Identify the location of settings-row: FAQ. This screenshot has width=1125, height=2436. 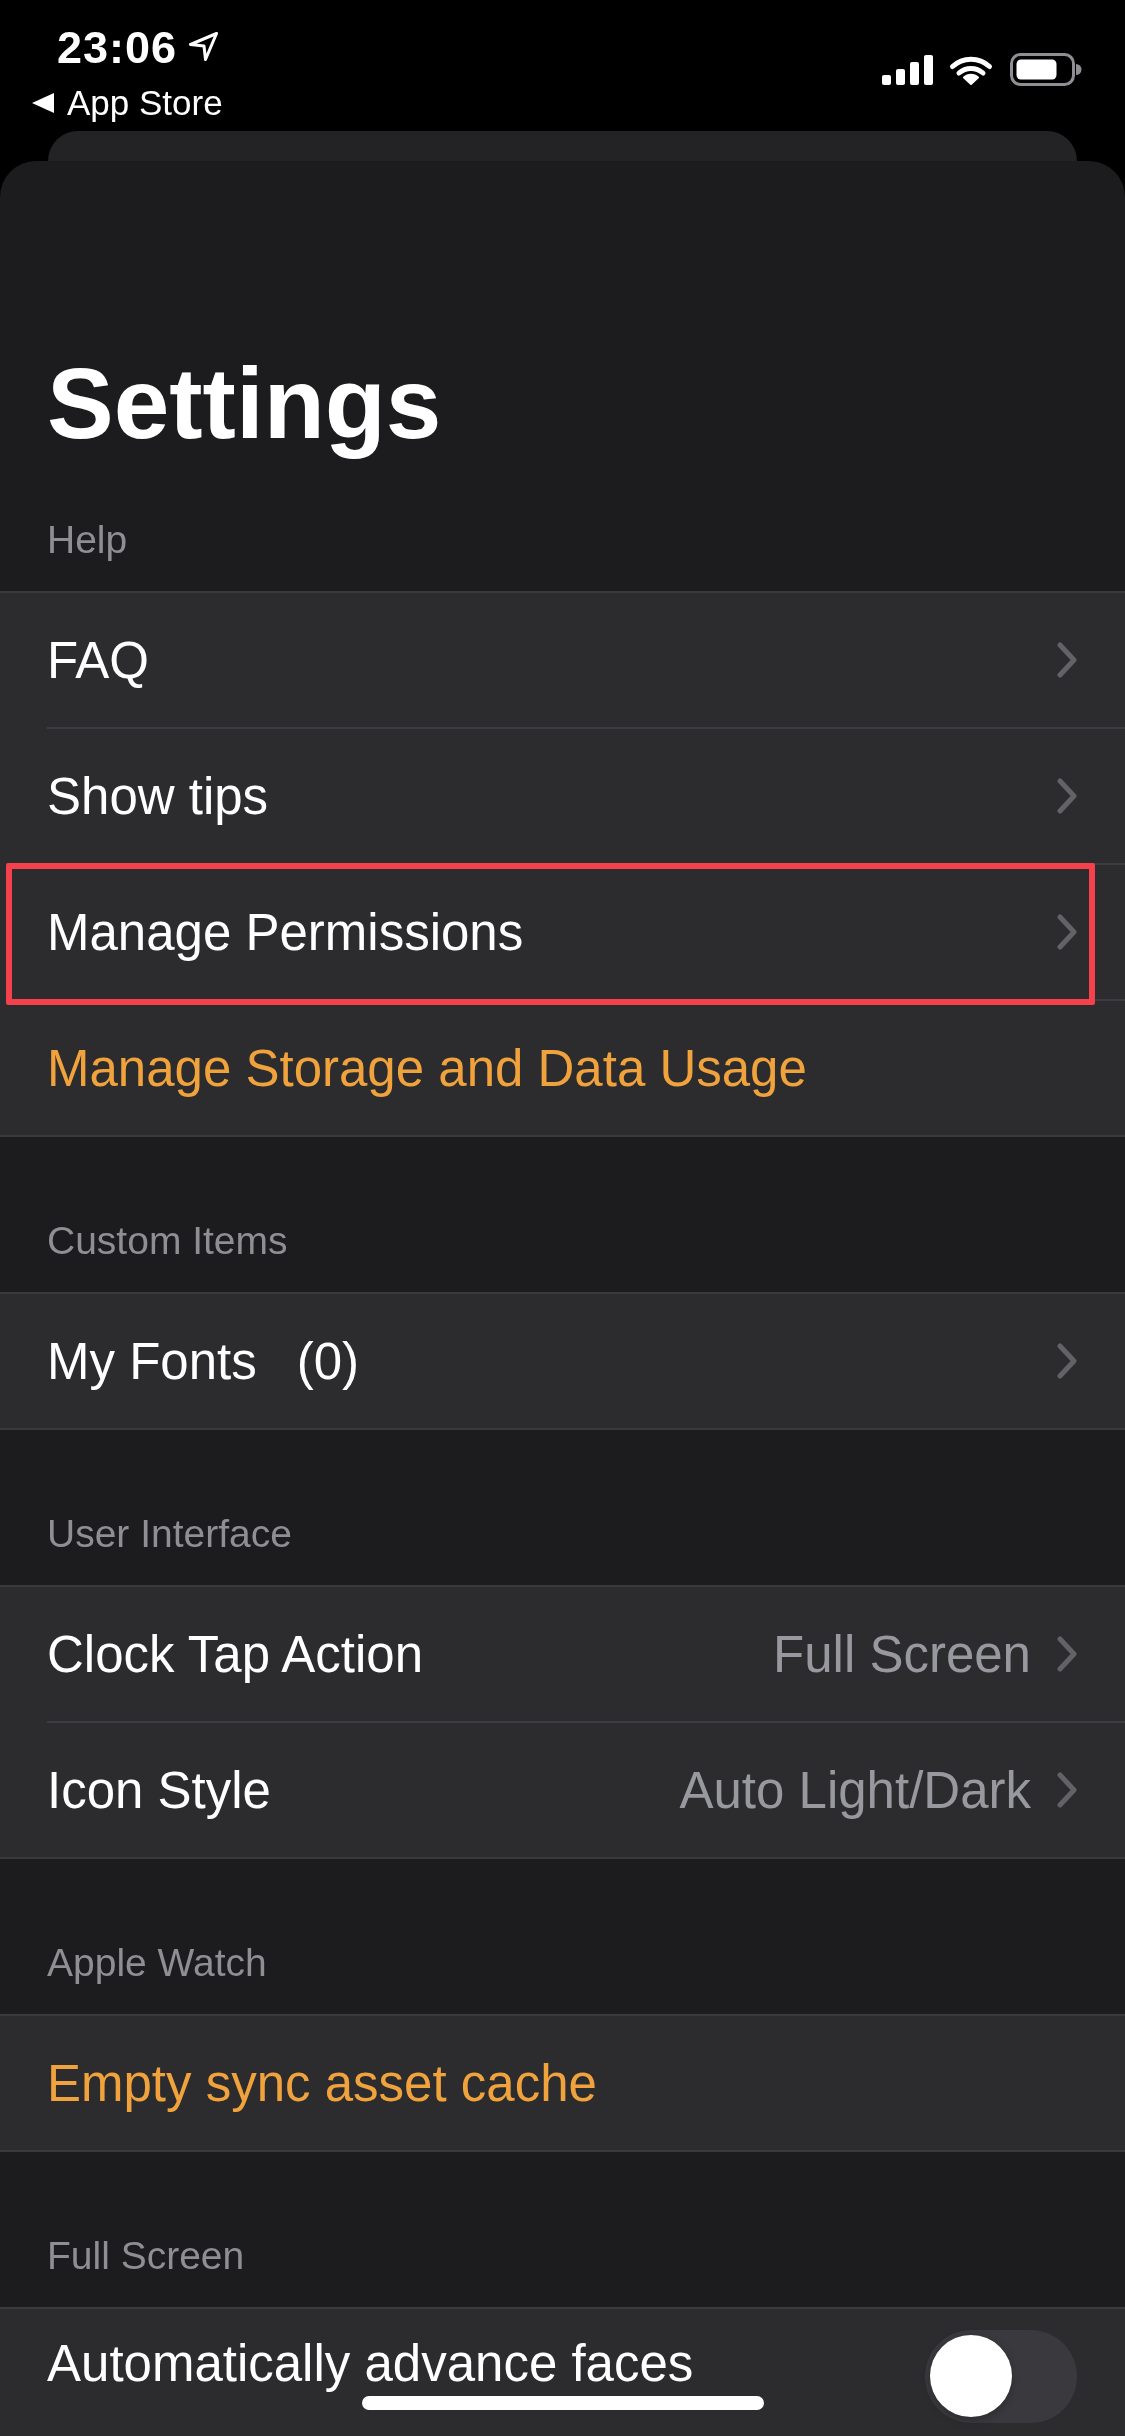
(562, 660).